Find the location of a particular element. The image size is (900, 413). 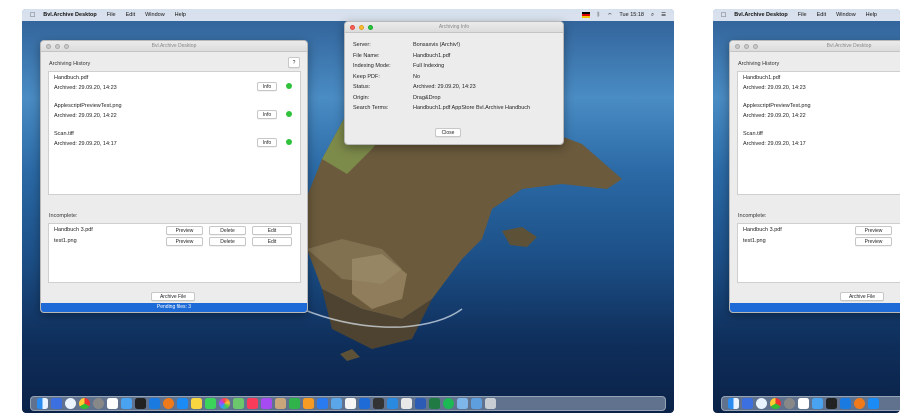

history-item: Scan.tiff Archived: 29.09.20, 14:17 Info is located at coordinates (174, 142).